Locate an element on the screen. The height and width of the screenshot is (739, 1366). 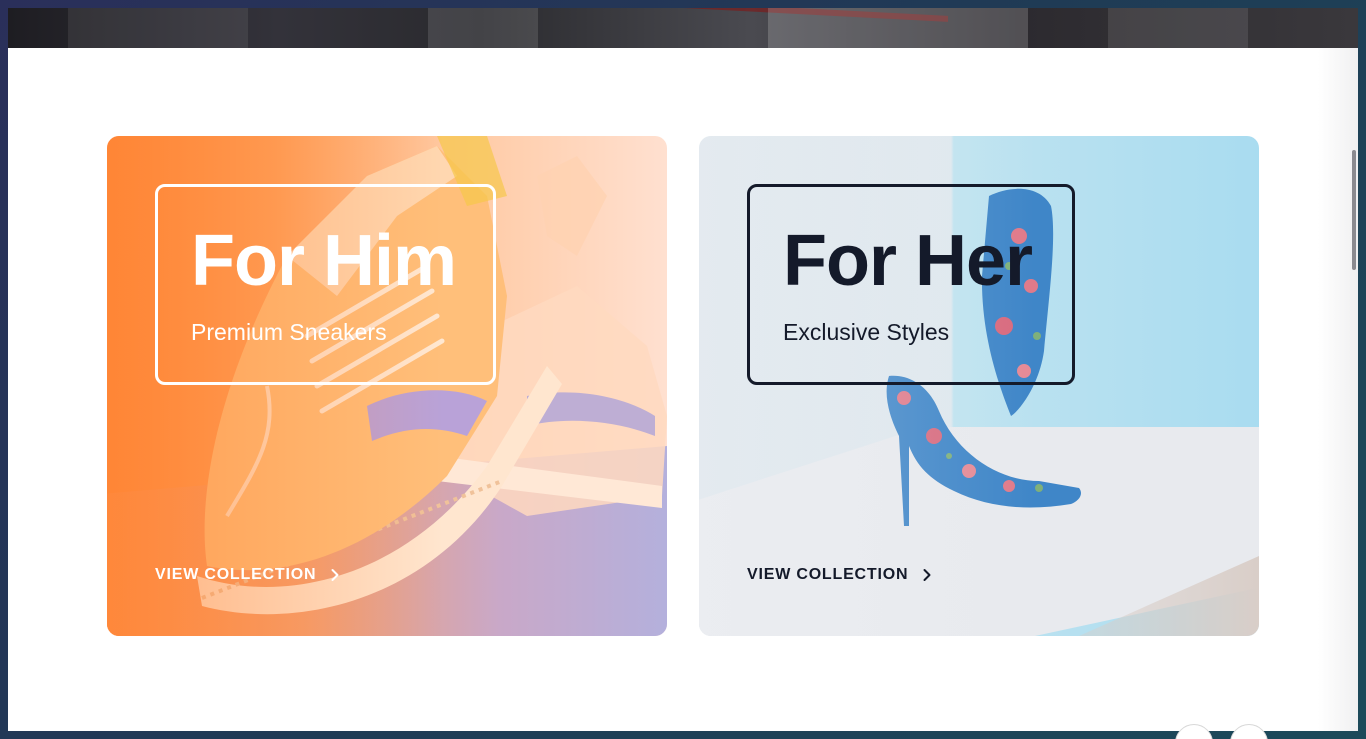
for-him-view-collection-link: VIEW COLLECTION is located at coordinates (248, 575).